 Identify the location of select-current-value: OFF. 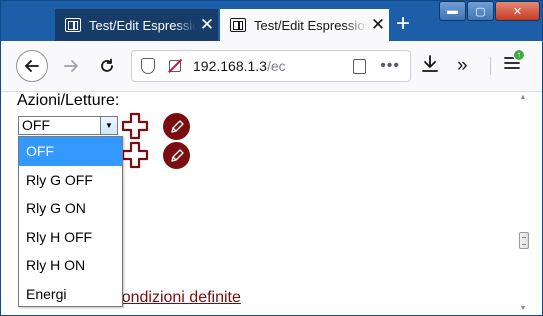
(36, 125).